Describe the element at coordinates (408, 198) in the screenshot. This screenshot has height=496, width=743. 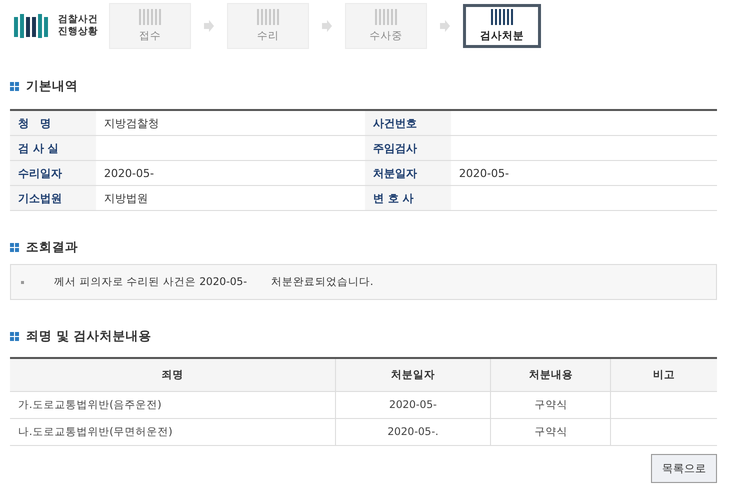
I see `field-label: 변 호 사` at that location.